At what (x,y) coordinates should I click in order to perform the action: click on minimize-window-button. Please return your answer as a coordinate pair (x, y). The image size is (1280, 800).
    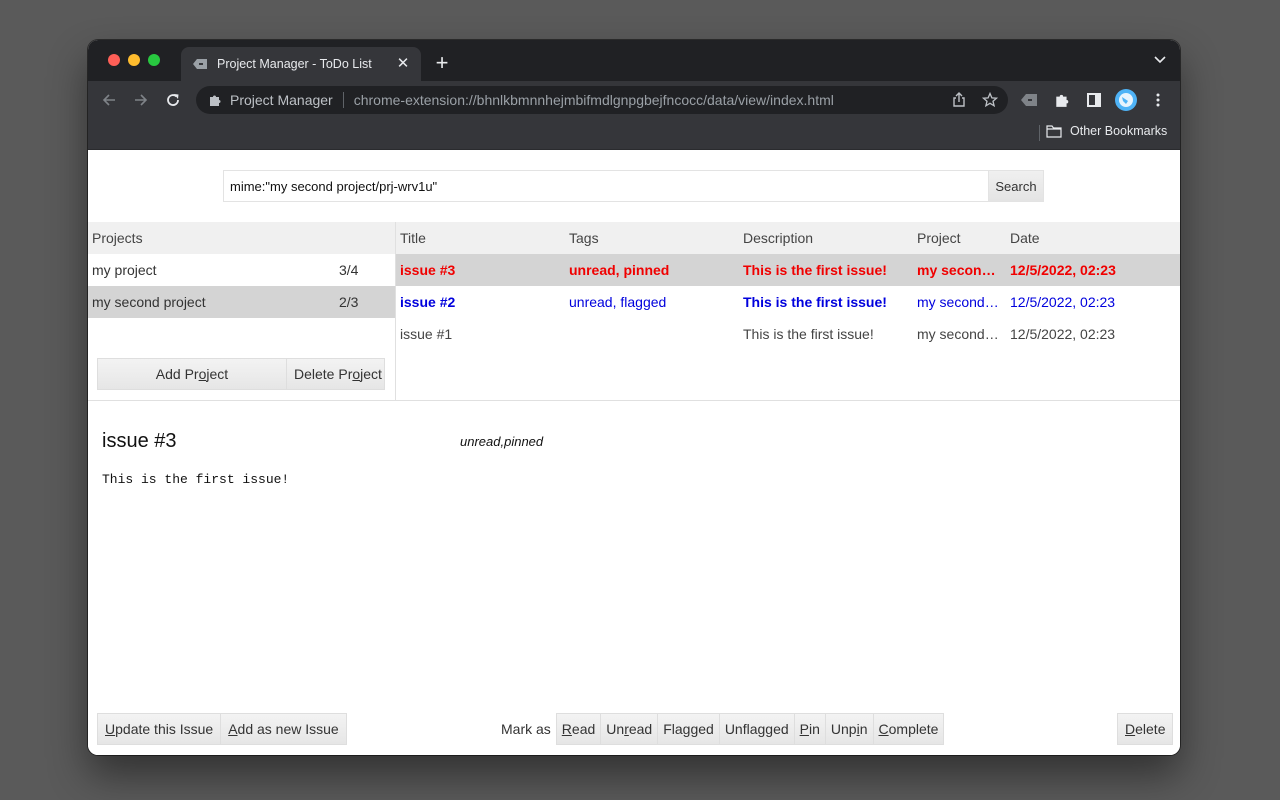
    Looking at the image, I should click on (134, 60).